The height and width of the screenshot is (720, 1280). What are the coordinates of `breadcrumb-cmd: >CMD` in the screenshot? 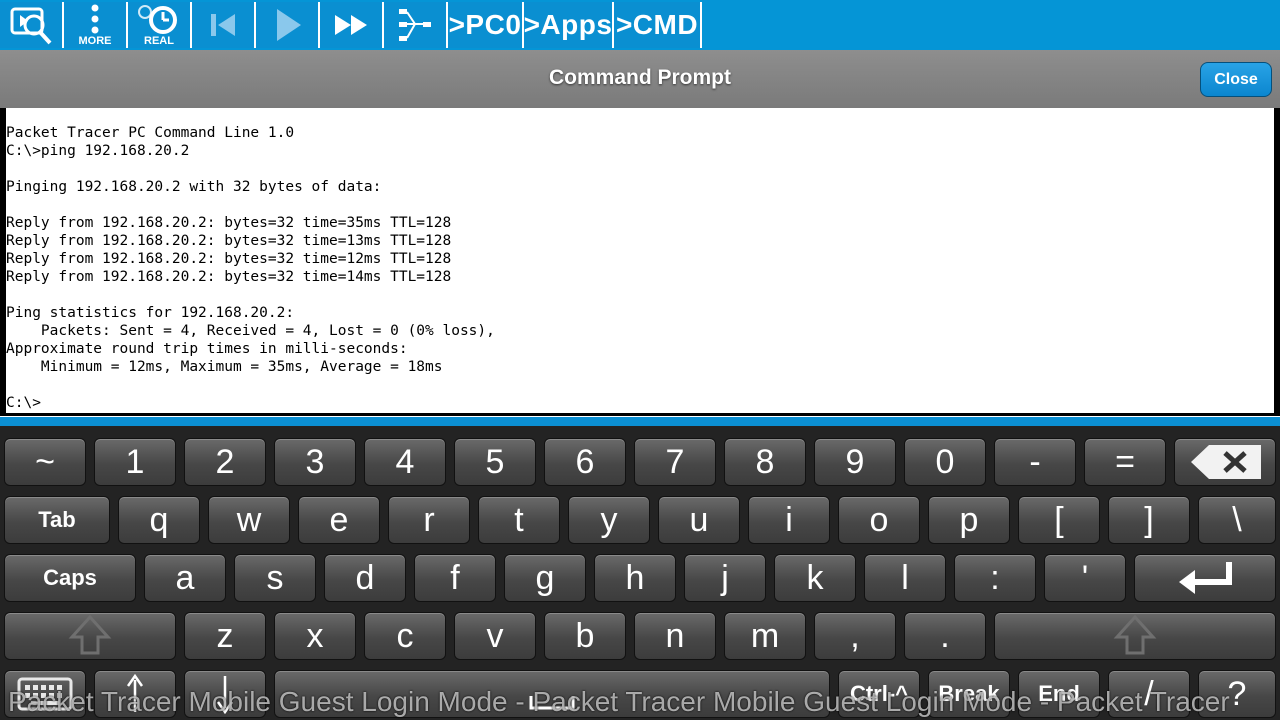 It's located at (658, 25).